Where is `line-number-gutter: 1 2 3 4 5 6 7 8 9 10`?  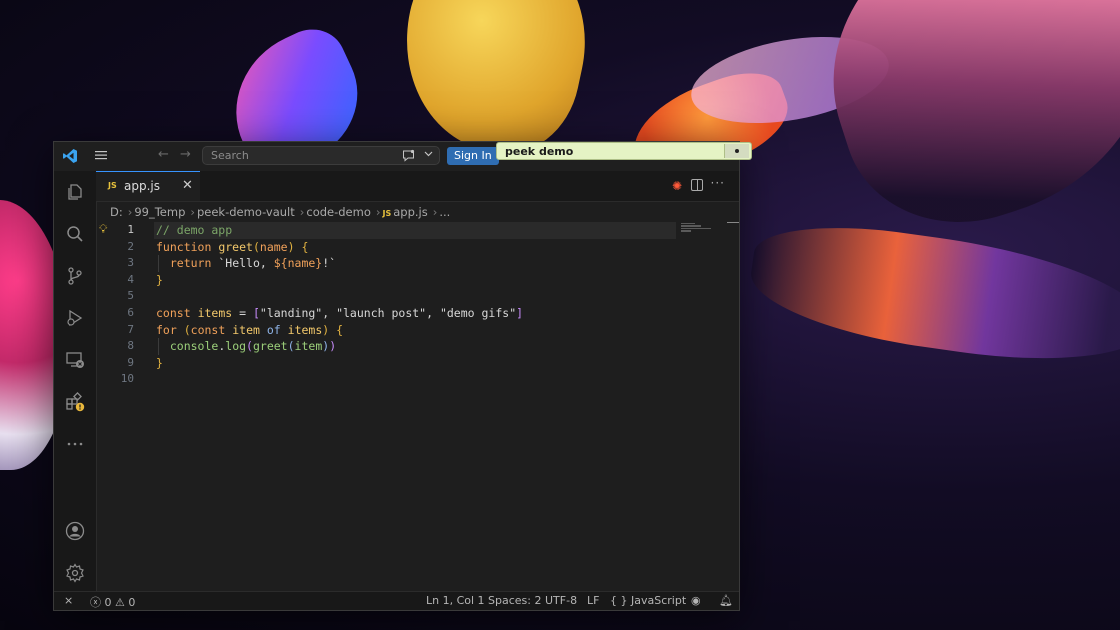 line-number-gutter: 1 2 3 4 5 6 7 8 9 10 is located at coordinates (115, 305).